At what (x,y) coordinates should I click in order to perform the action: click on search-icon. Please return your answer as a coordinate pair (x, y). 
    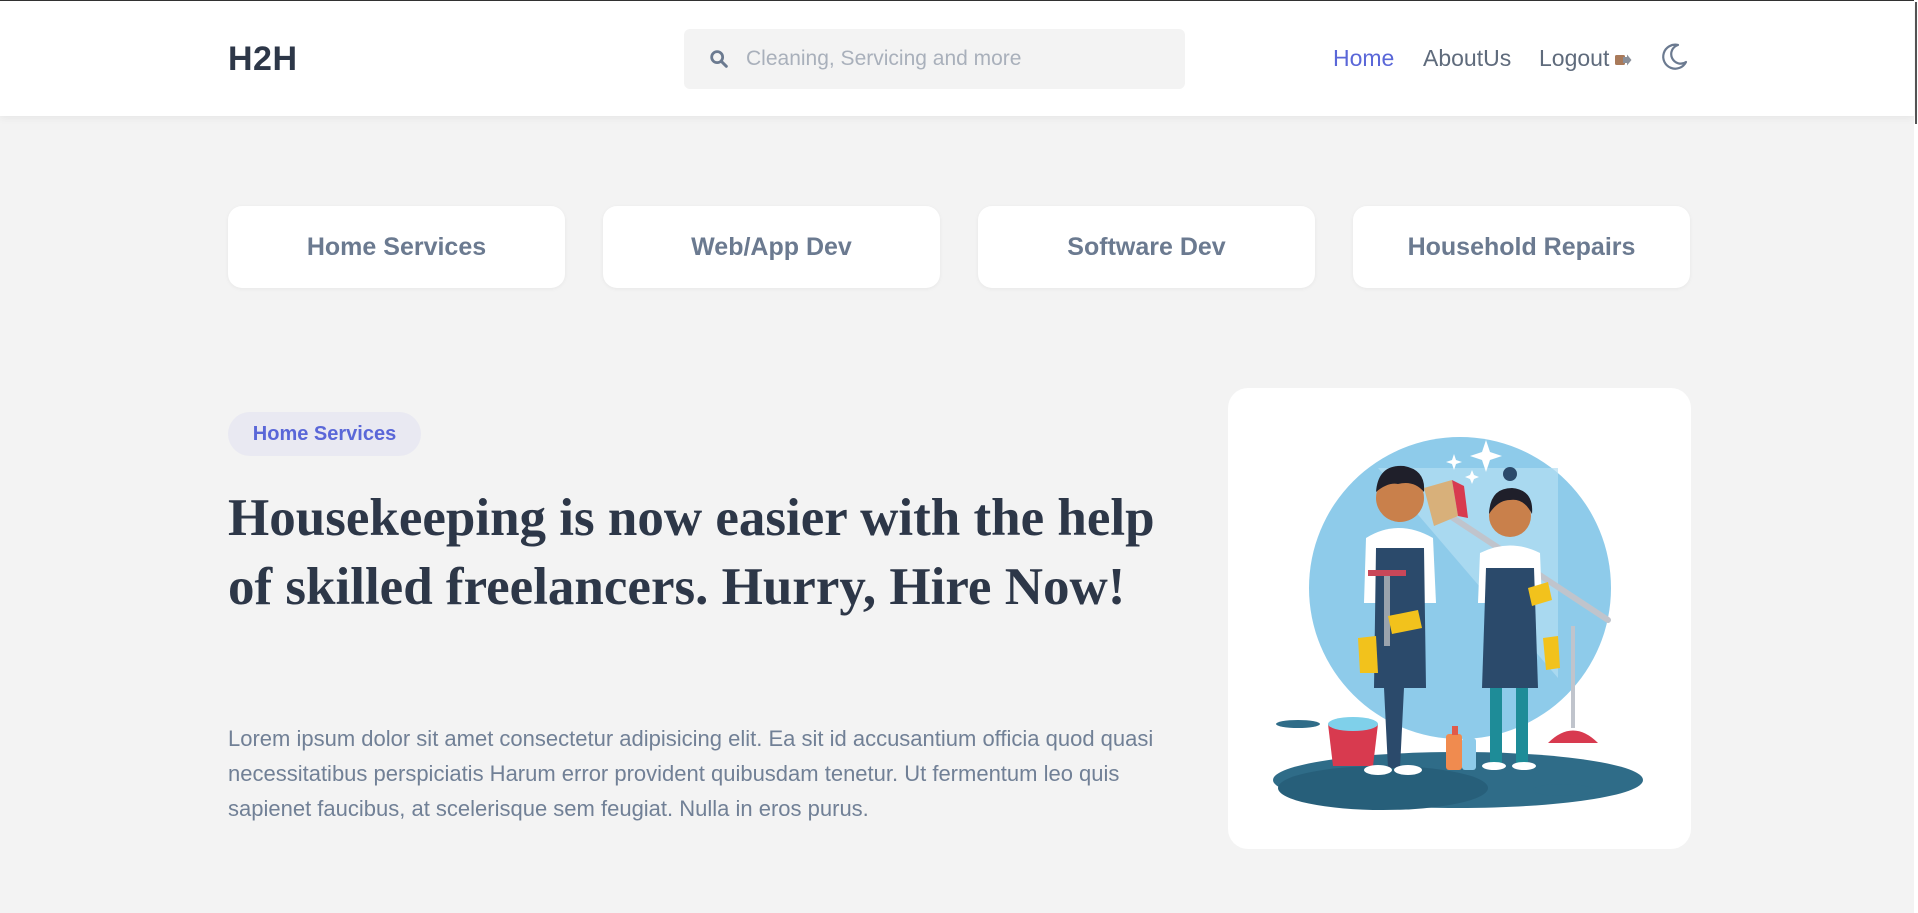
    Looking at the image, I should click on (719, 59).